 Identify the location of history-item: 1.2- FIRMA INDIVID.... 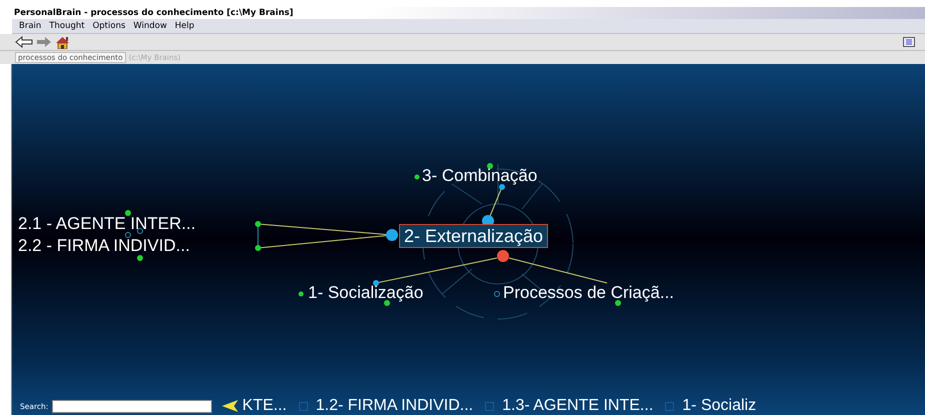
(395, 406).